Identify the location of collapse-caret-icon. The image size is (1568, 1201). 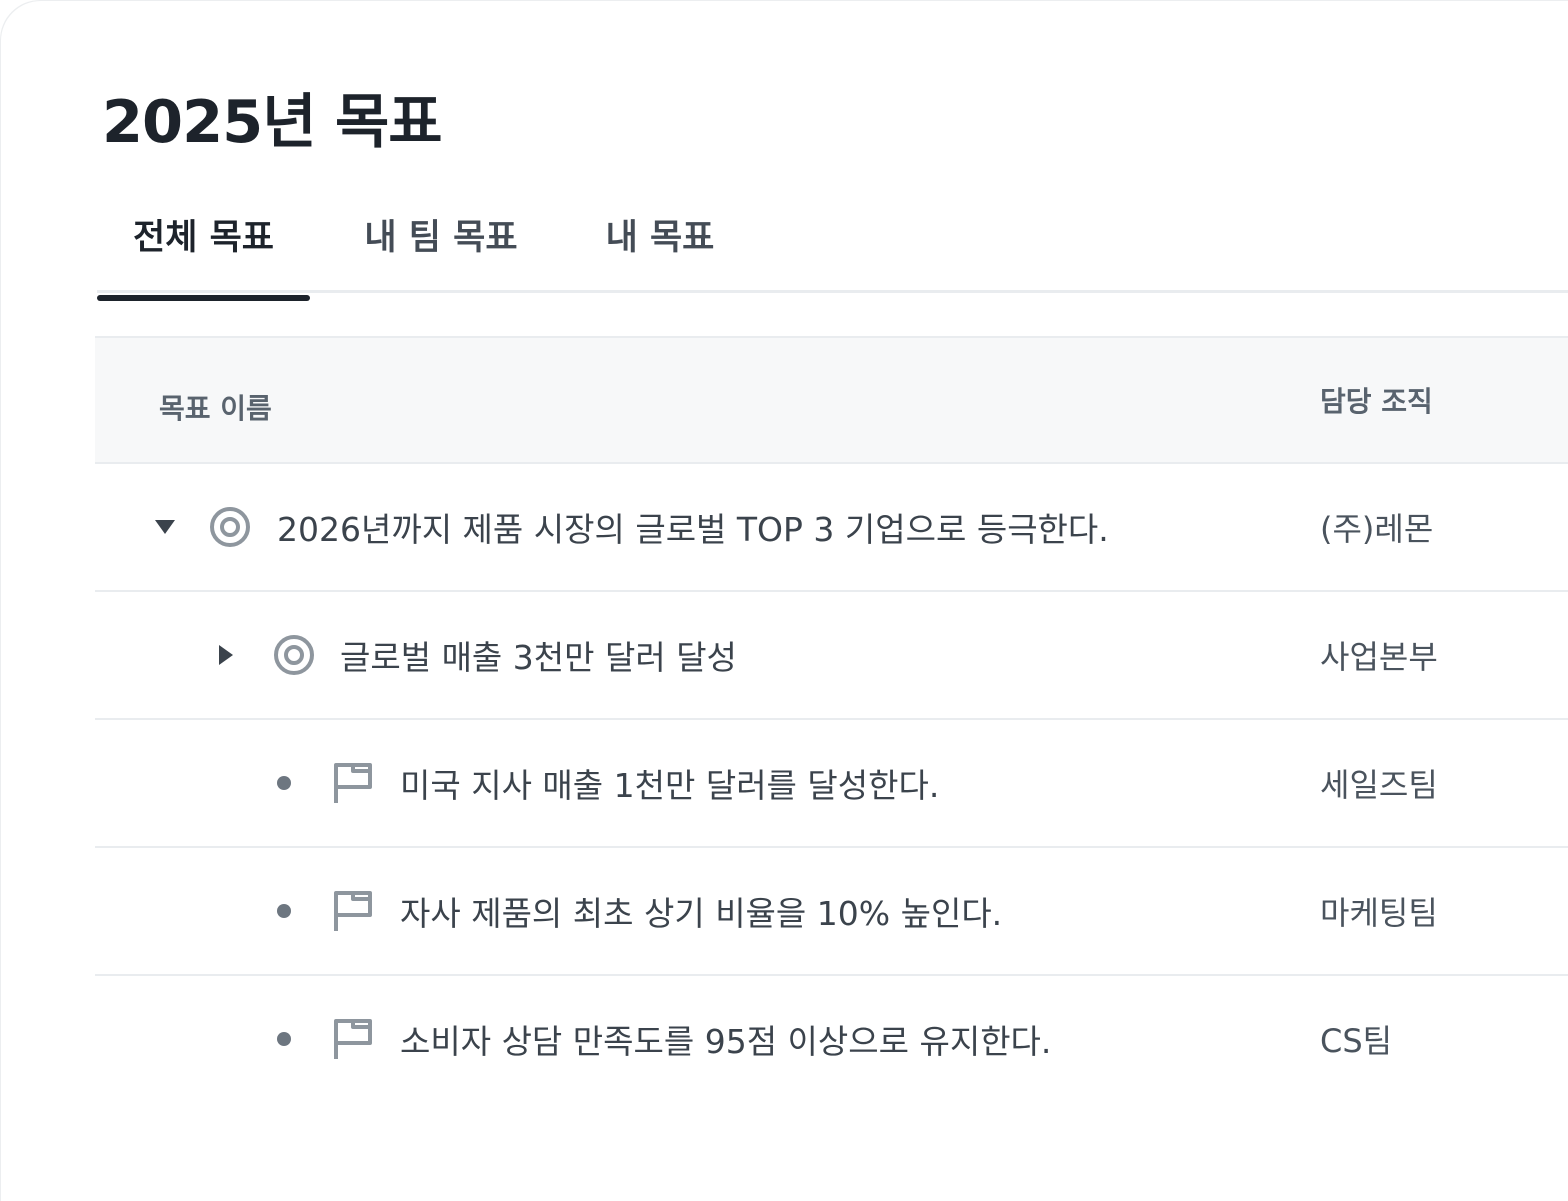
(165, 527).